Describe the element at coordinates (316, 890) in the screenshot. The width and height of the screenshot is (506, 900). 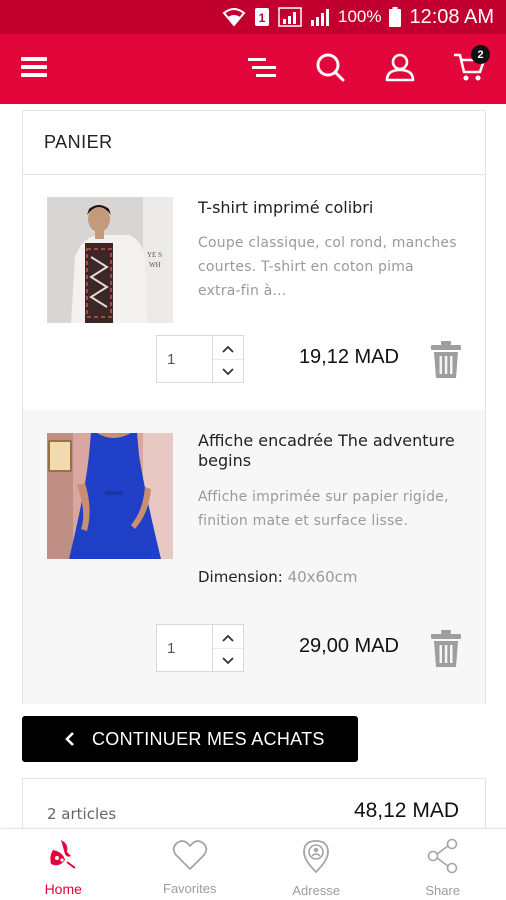
I see `tab-address-label: Adresse` at that location.